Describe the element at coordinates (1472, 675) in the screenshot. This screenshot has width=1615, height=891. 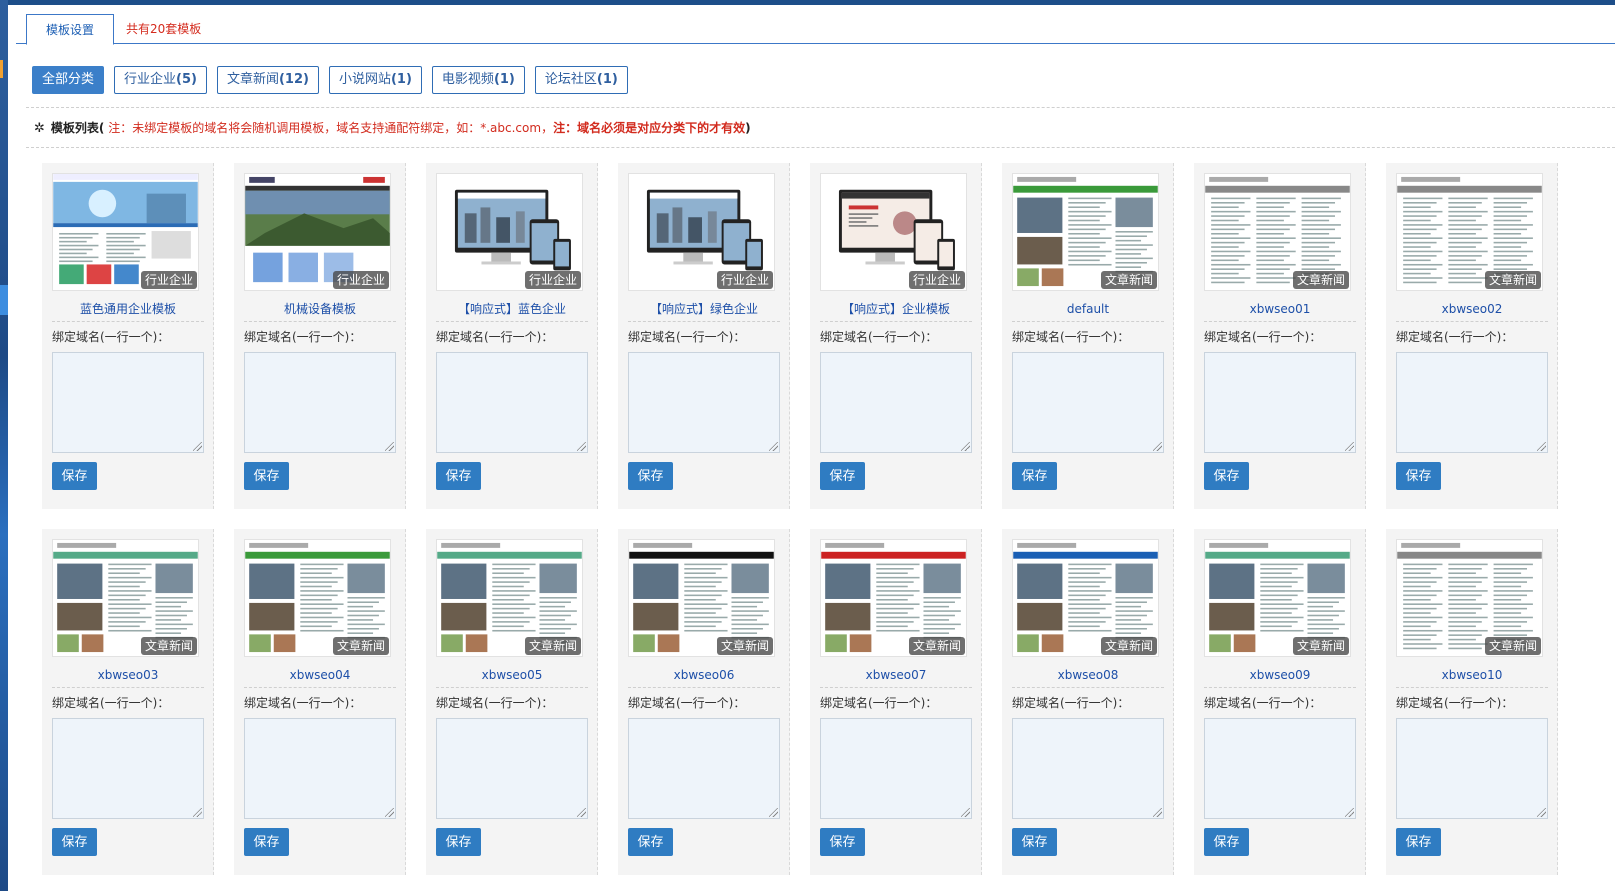
I see `template-name-link: xbwseo10` at that location.